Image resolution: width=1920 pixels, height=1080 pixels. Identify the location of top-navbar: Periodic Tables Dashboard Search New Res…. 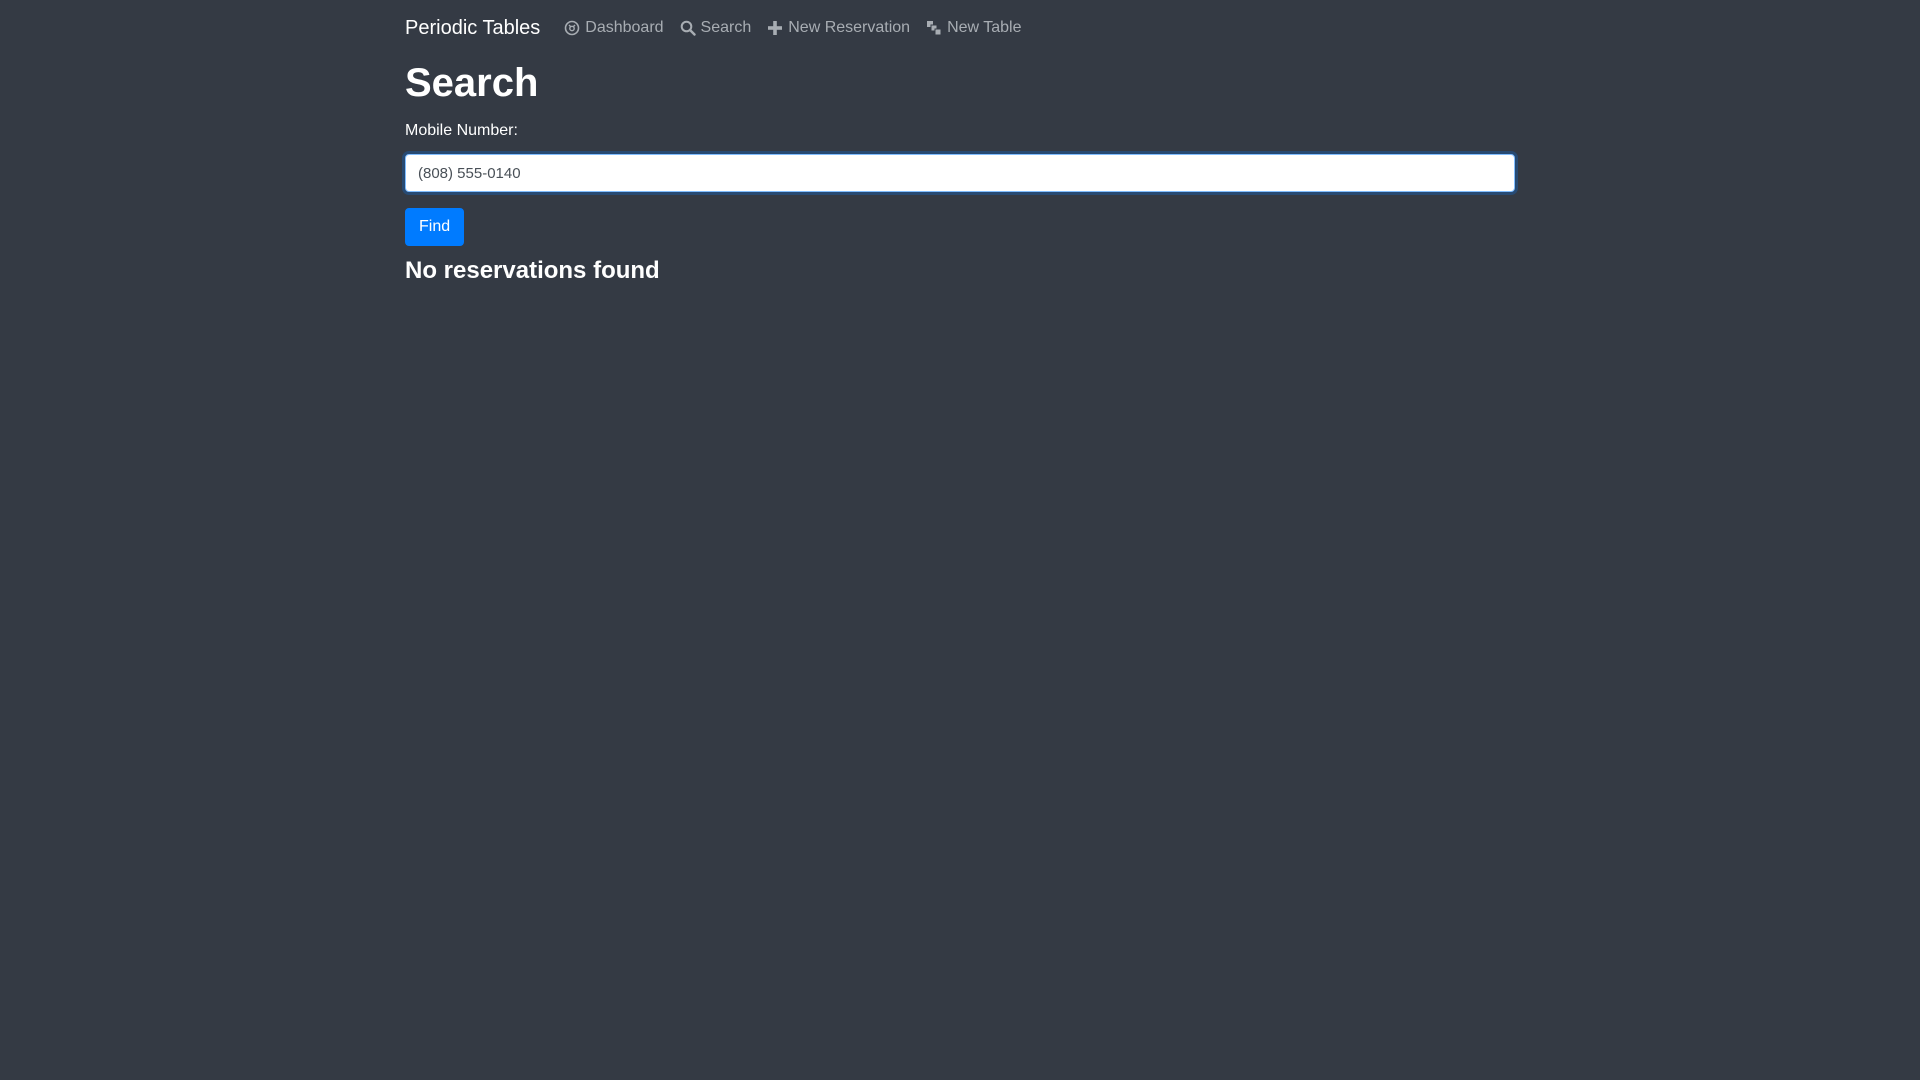
(960, 28).